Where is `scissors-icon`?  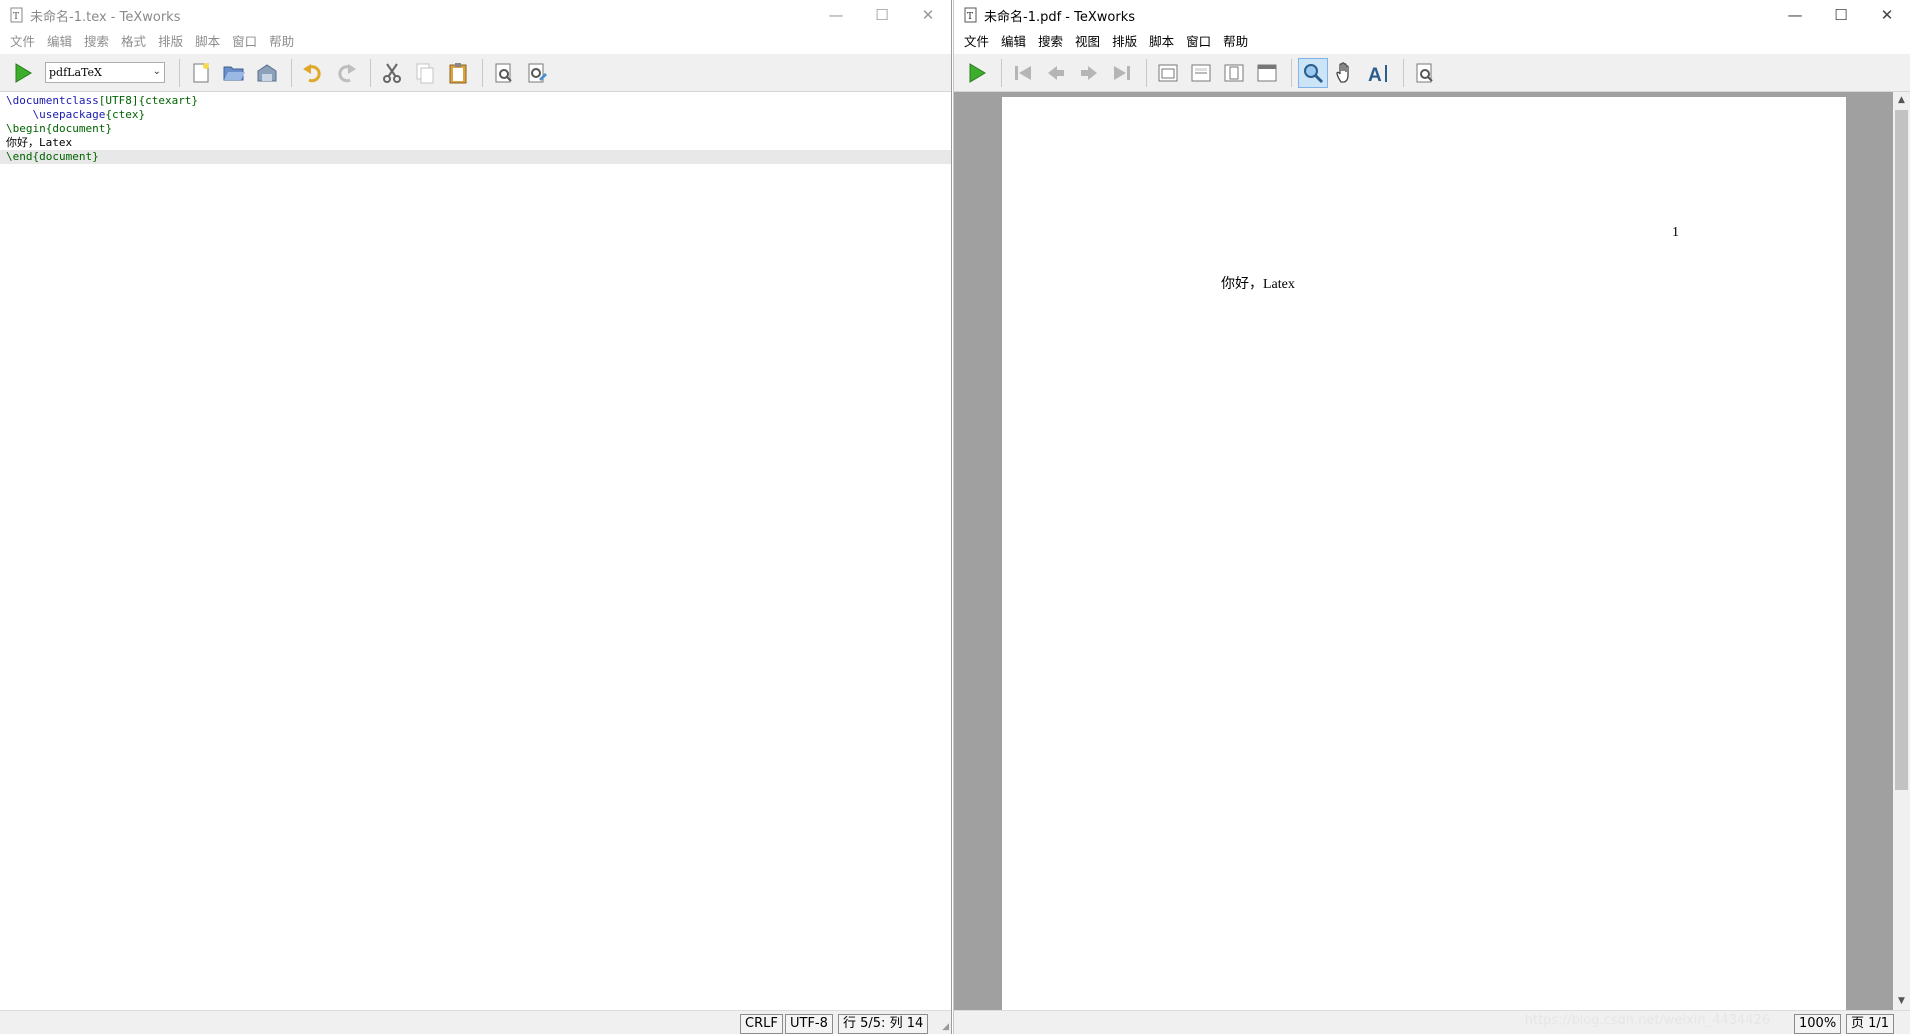 scissors-icon is located at coordinates (392, 72).